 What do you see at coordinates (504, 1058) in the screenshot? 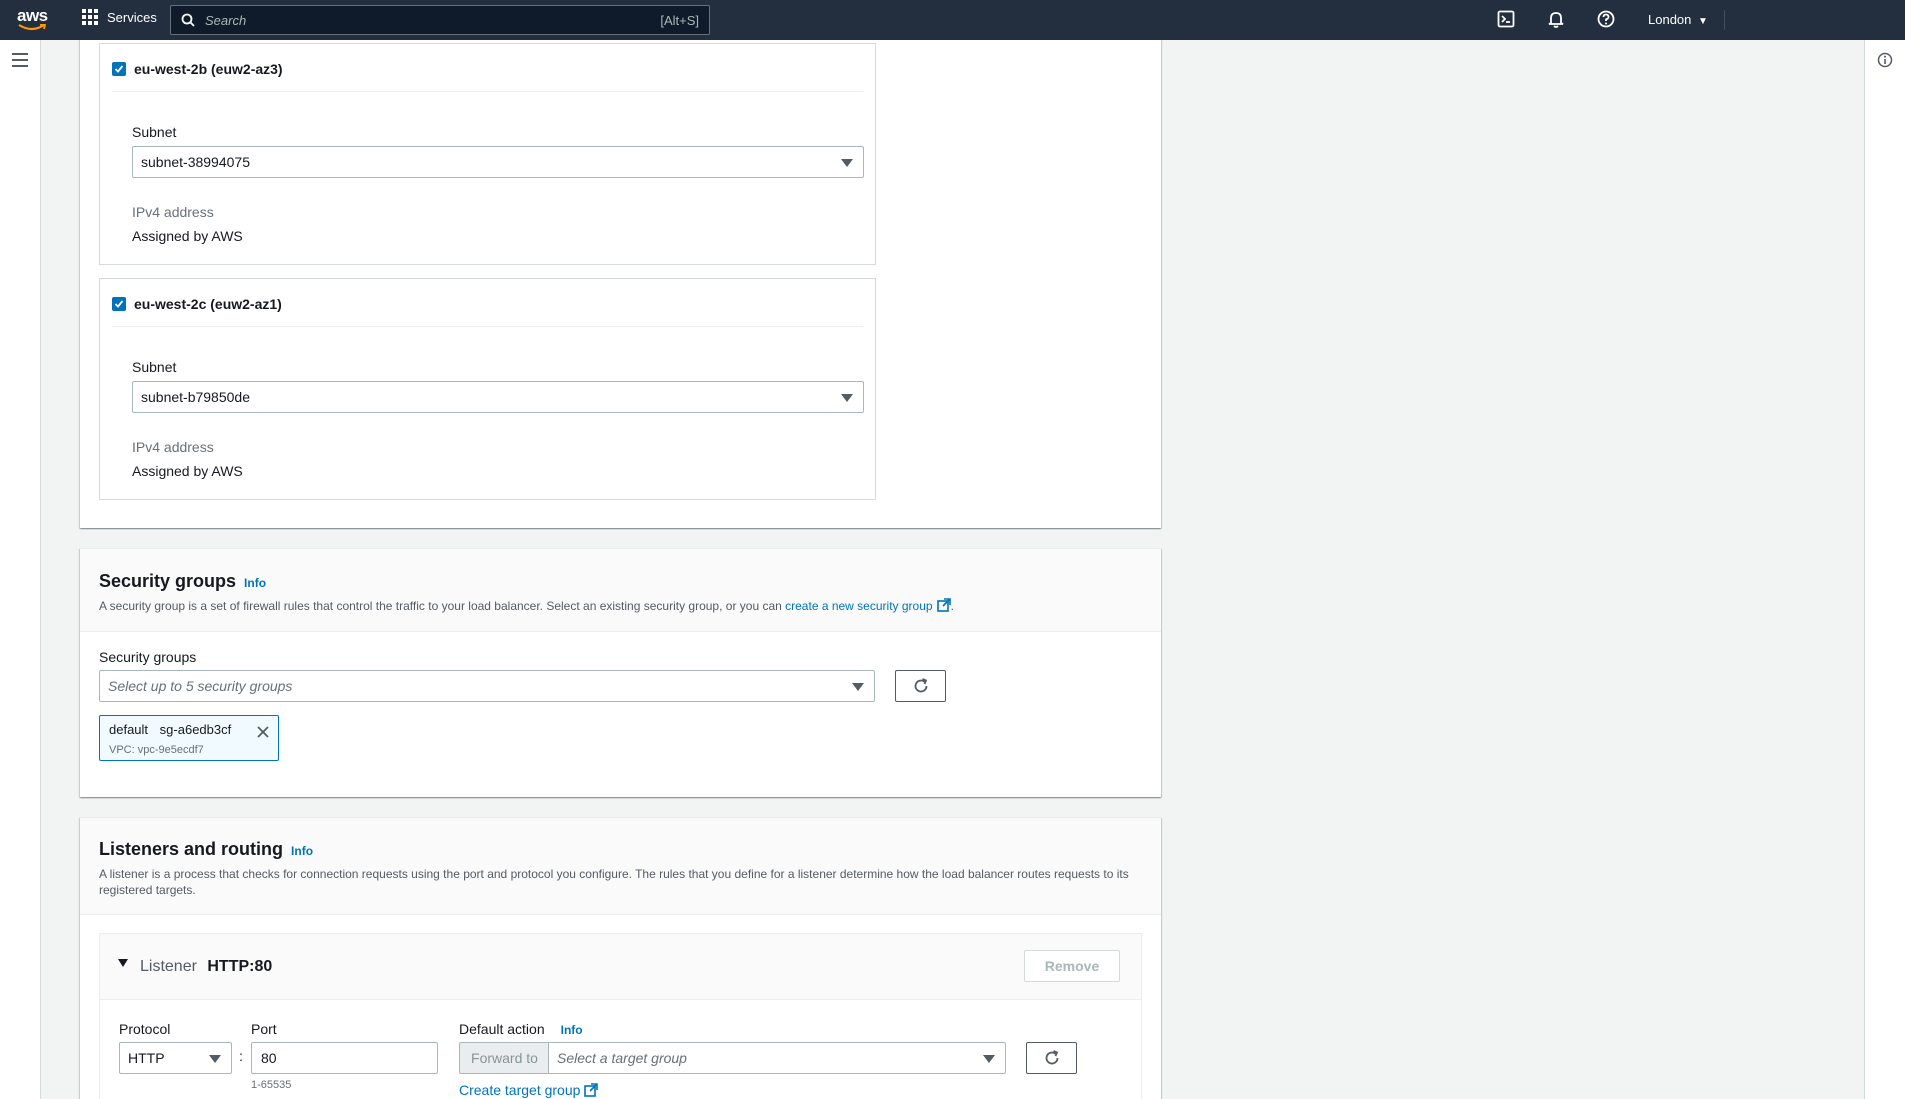
I see `forward-to-label: Forward to` at bounding box center [504, 1058].